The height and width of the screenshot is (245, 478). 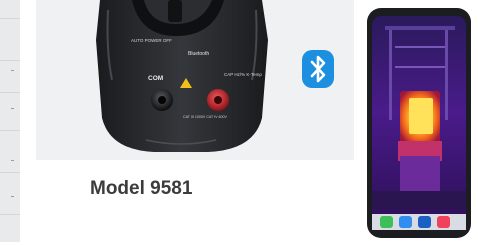 What do you see at coordinates (155, 78) in the screenshot?
I see `com-label: COM` at bounding box center [155, 78].